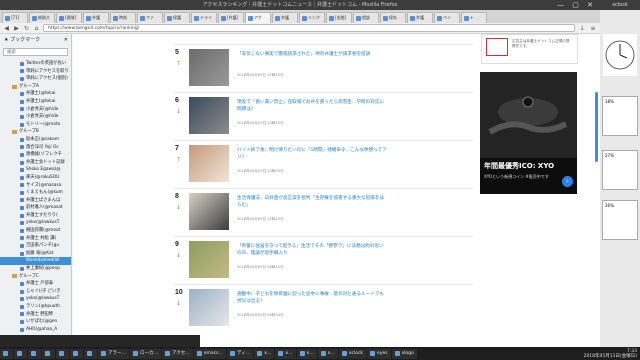 Image resolution: width=640 pixels, height=360 pixels. Describe the element at coordinates (35, 163) in the screenshot. I see `bookmark-item: 弁護士会ドット記録` at that location.